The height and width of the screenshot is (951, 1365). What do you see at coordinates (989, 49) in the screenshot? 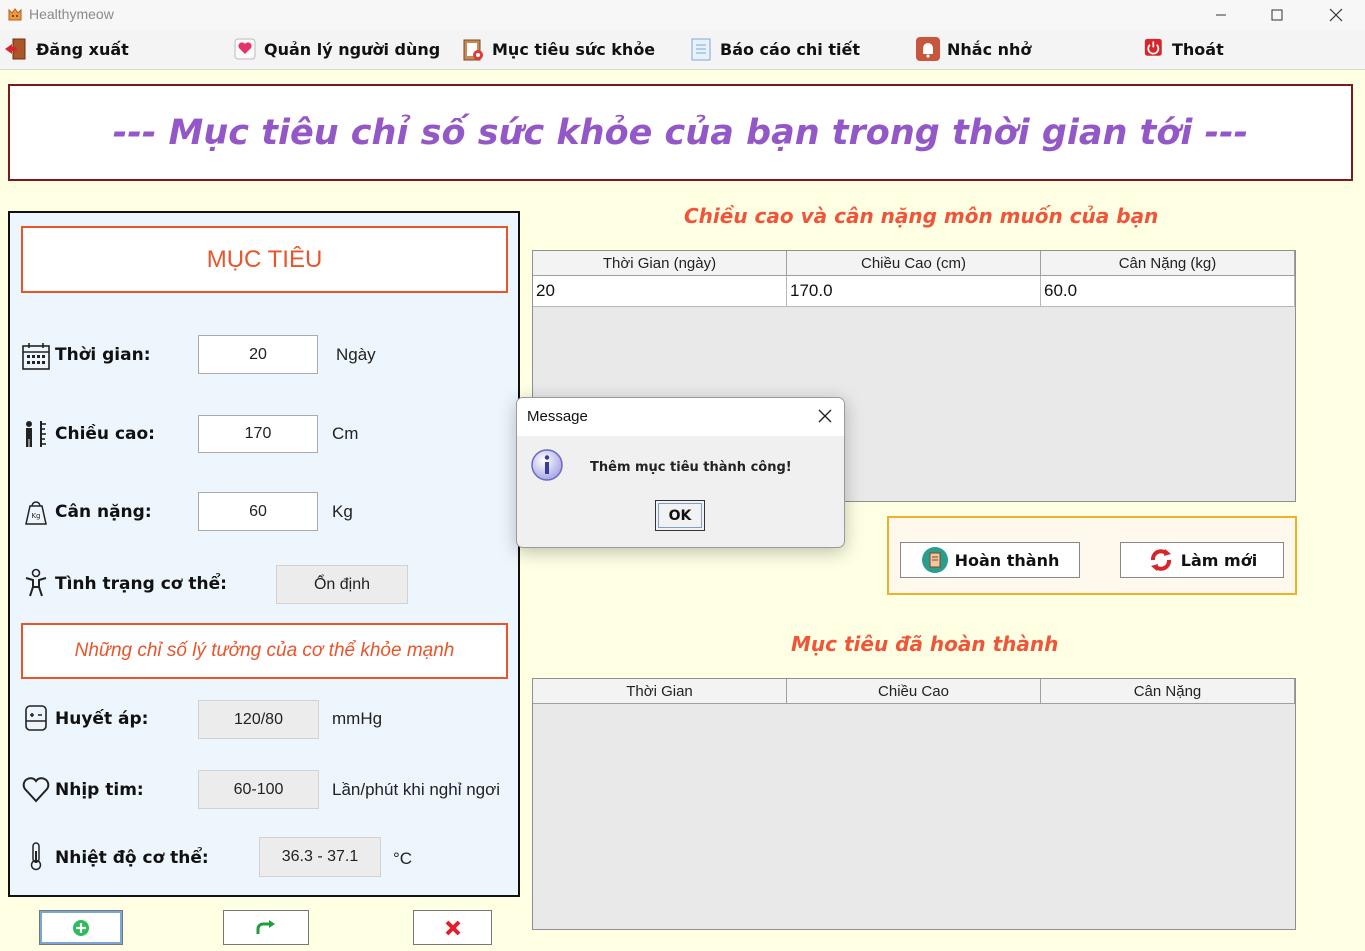
I see `menu-label: Nhắc nhở` at bounding box center [989, 49].